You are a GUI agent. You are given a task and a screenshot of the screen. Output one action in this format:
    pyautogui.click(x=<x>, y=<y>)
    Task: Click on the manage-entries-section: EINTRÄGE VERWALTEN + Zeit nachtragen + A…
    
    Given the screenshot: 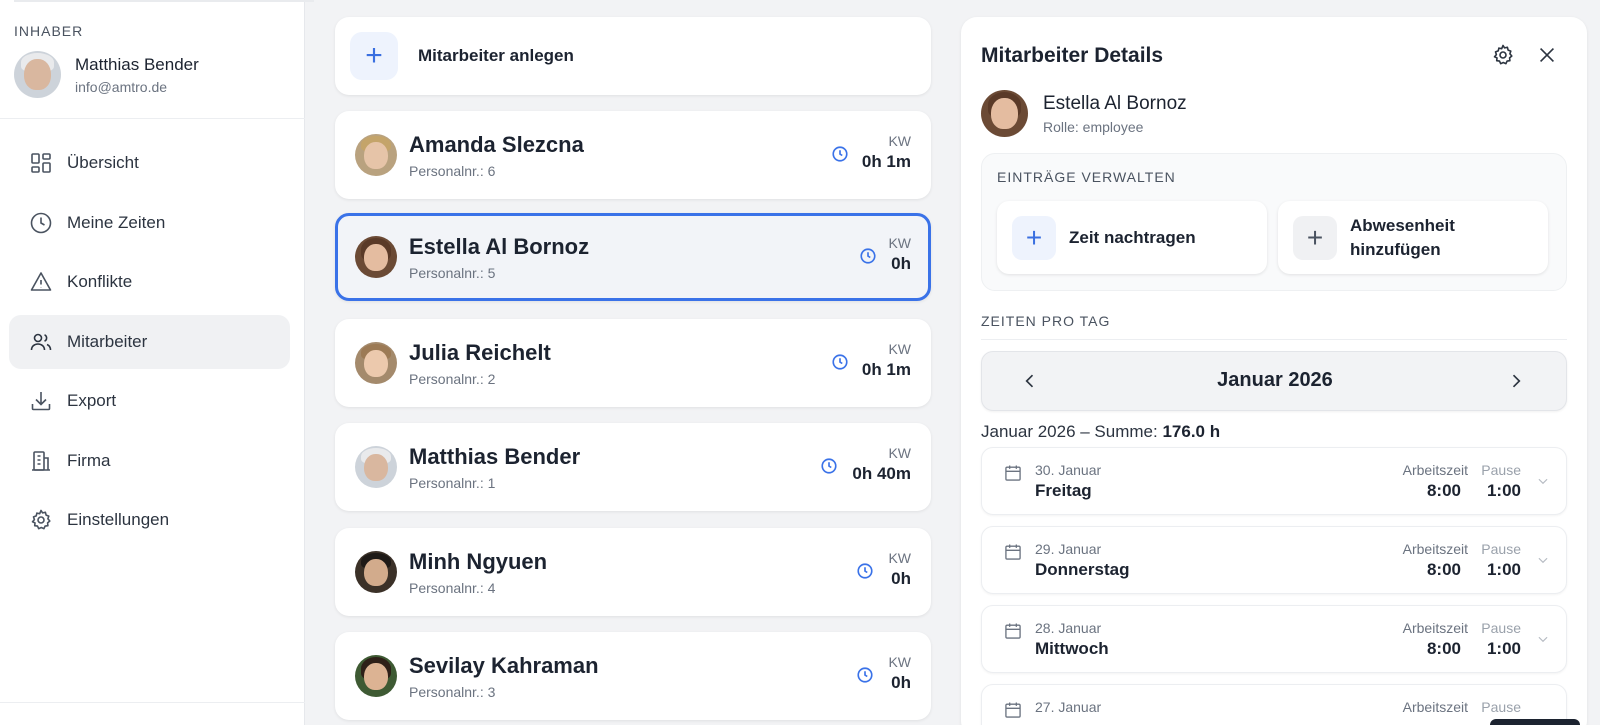 What is the action you would take?
    pyautogui.click(x=1274, y=222)
    